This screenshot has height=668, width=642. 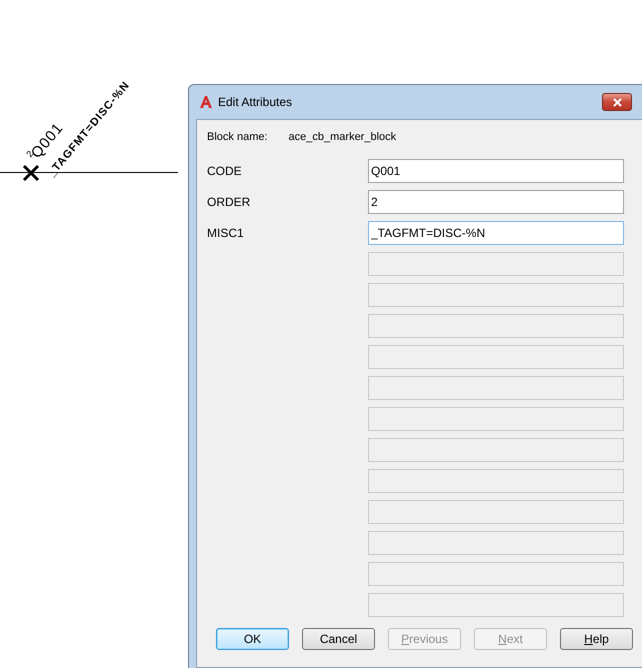 I want to click on close-button, so click(x=617, y=102).